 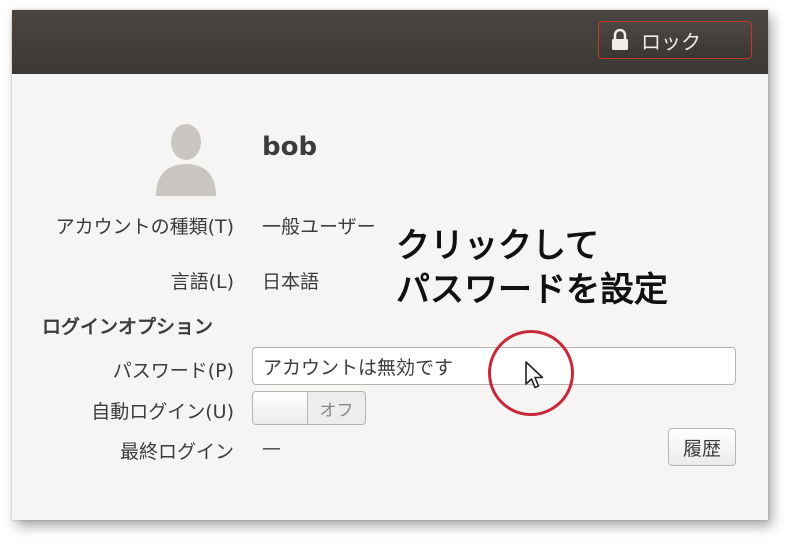 I want to click on last-login-label: 最終ログイン, so click(x=176, y=452).